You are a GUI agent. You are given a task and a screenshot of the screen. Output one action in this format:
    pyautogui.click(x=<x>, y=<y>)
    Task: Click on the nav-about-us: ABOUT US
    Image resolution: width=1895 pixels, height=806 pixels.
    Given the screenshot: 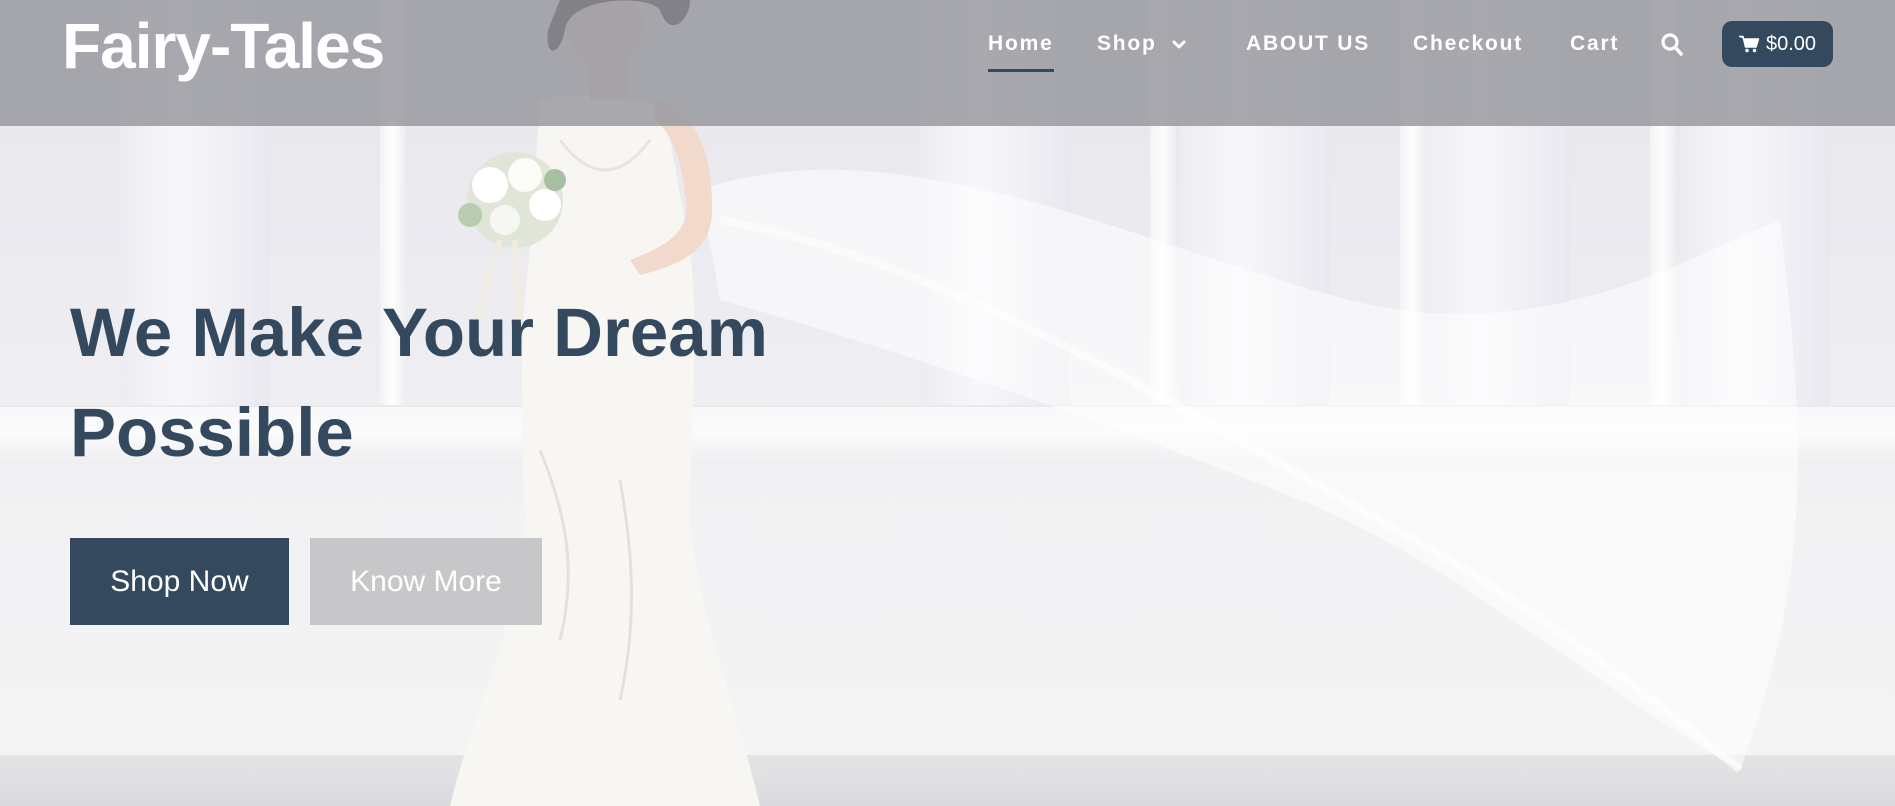 What is the action you would take?
    pyautogui.click(x=1308, y=44)
    